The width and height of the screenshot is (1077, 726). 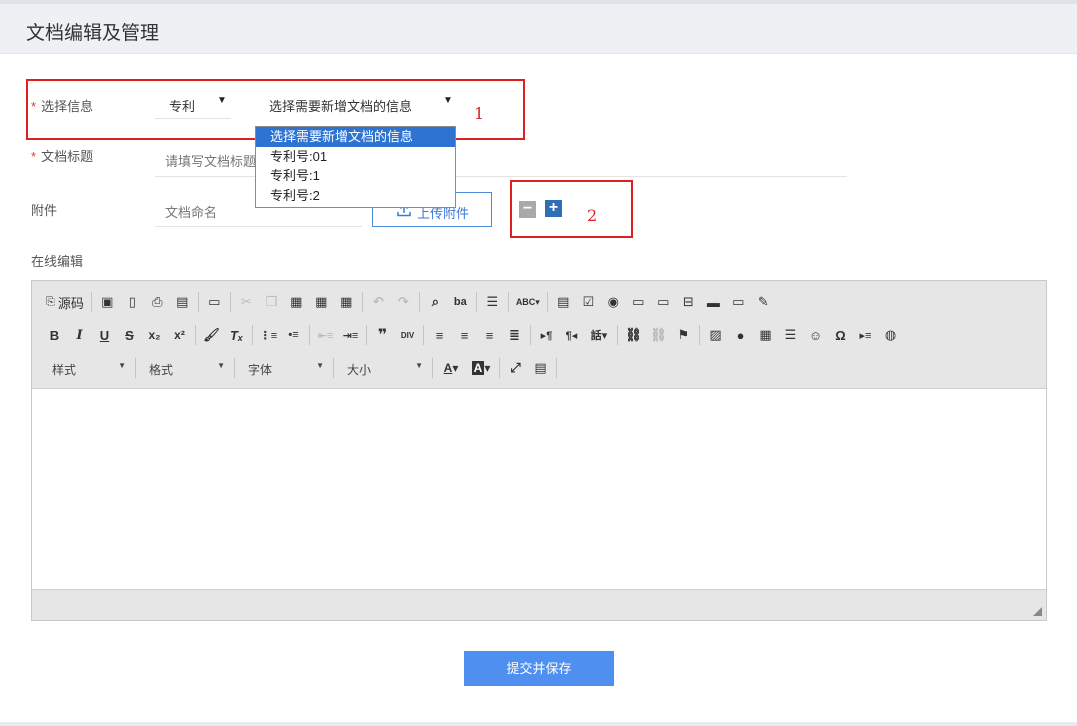 I want to click on print-icon: ▤, so click(x=182, y=302).